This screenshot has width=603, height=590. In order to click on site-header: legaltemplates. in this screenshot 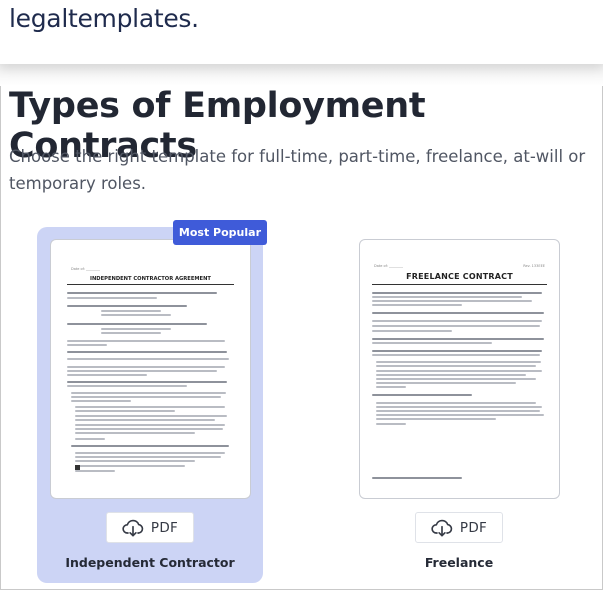, I will do `click(301, 32)`.